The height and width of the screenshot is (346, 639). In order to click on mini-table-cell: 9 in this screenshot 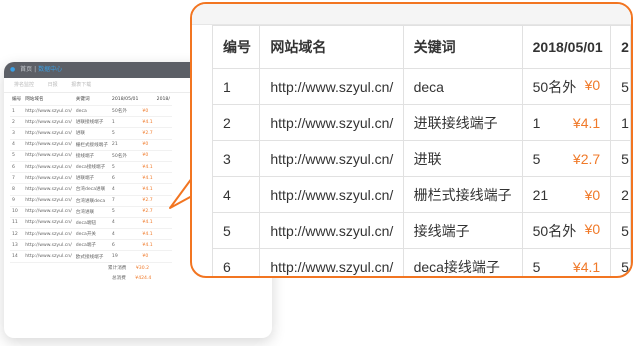, I will do `click(17, 201)`.